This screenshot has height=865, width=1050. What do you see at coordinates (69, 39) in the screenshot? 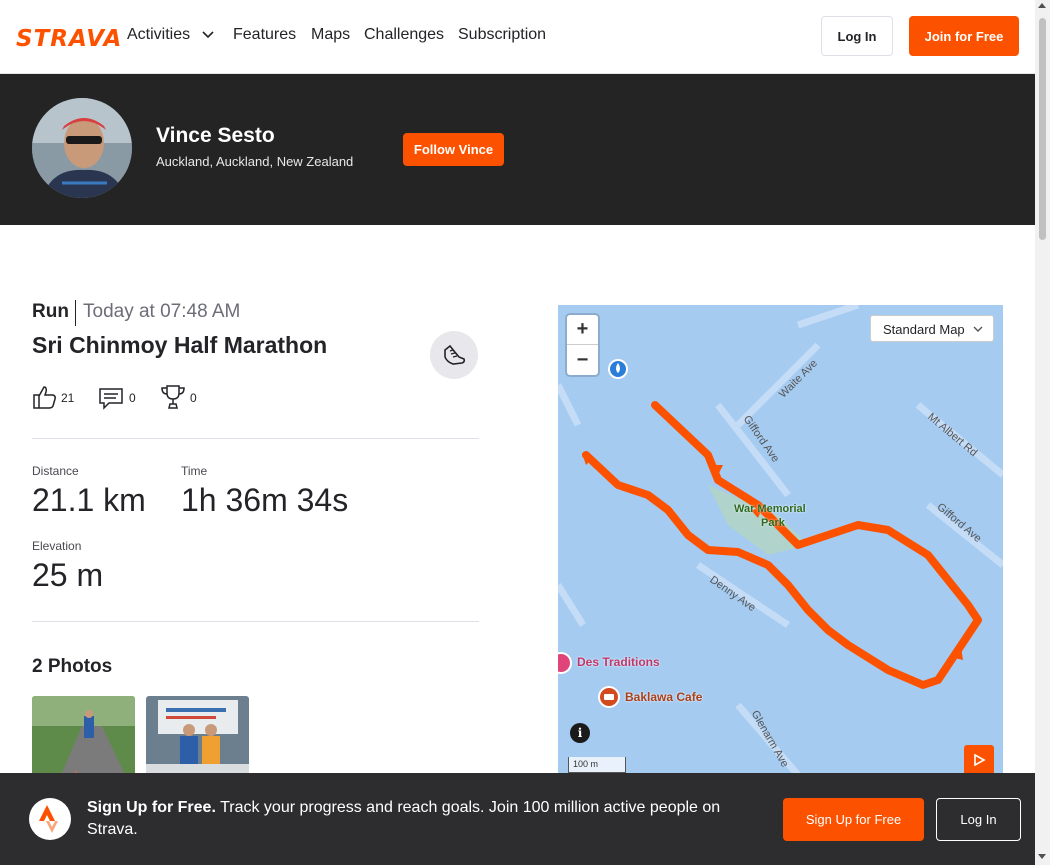
I see `strava-logo: STRAVA` at bounding box center [69, 39].